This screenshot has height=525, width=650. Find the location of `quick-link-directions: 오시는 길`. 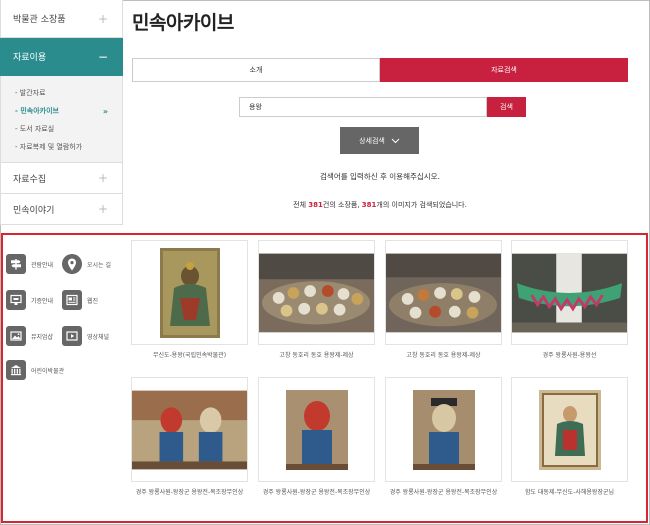

quick-link-directions: 오시는 길 is located at coordinates (86, 264).